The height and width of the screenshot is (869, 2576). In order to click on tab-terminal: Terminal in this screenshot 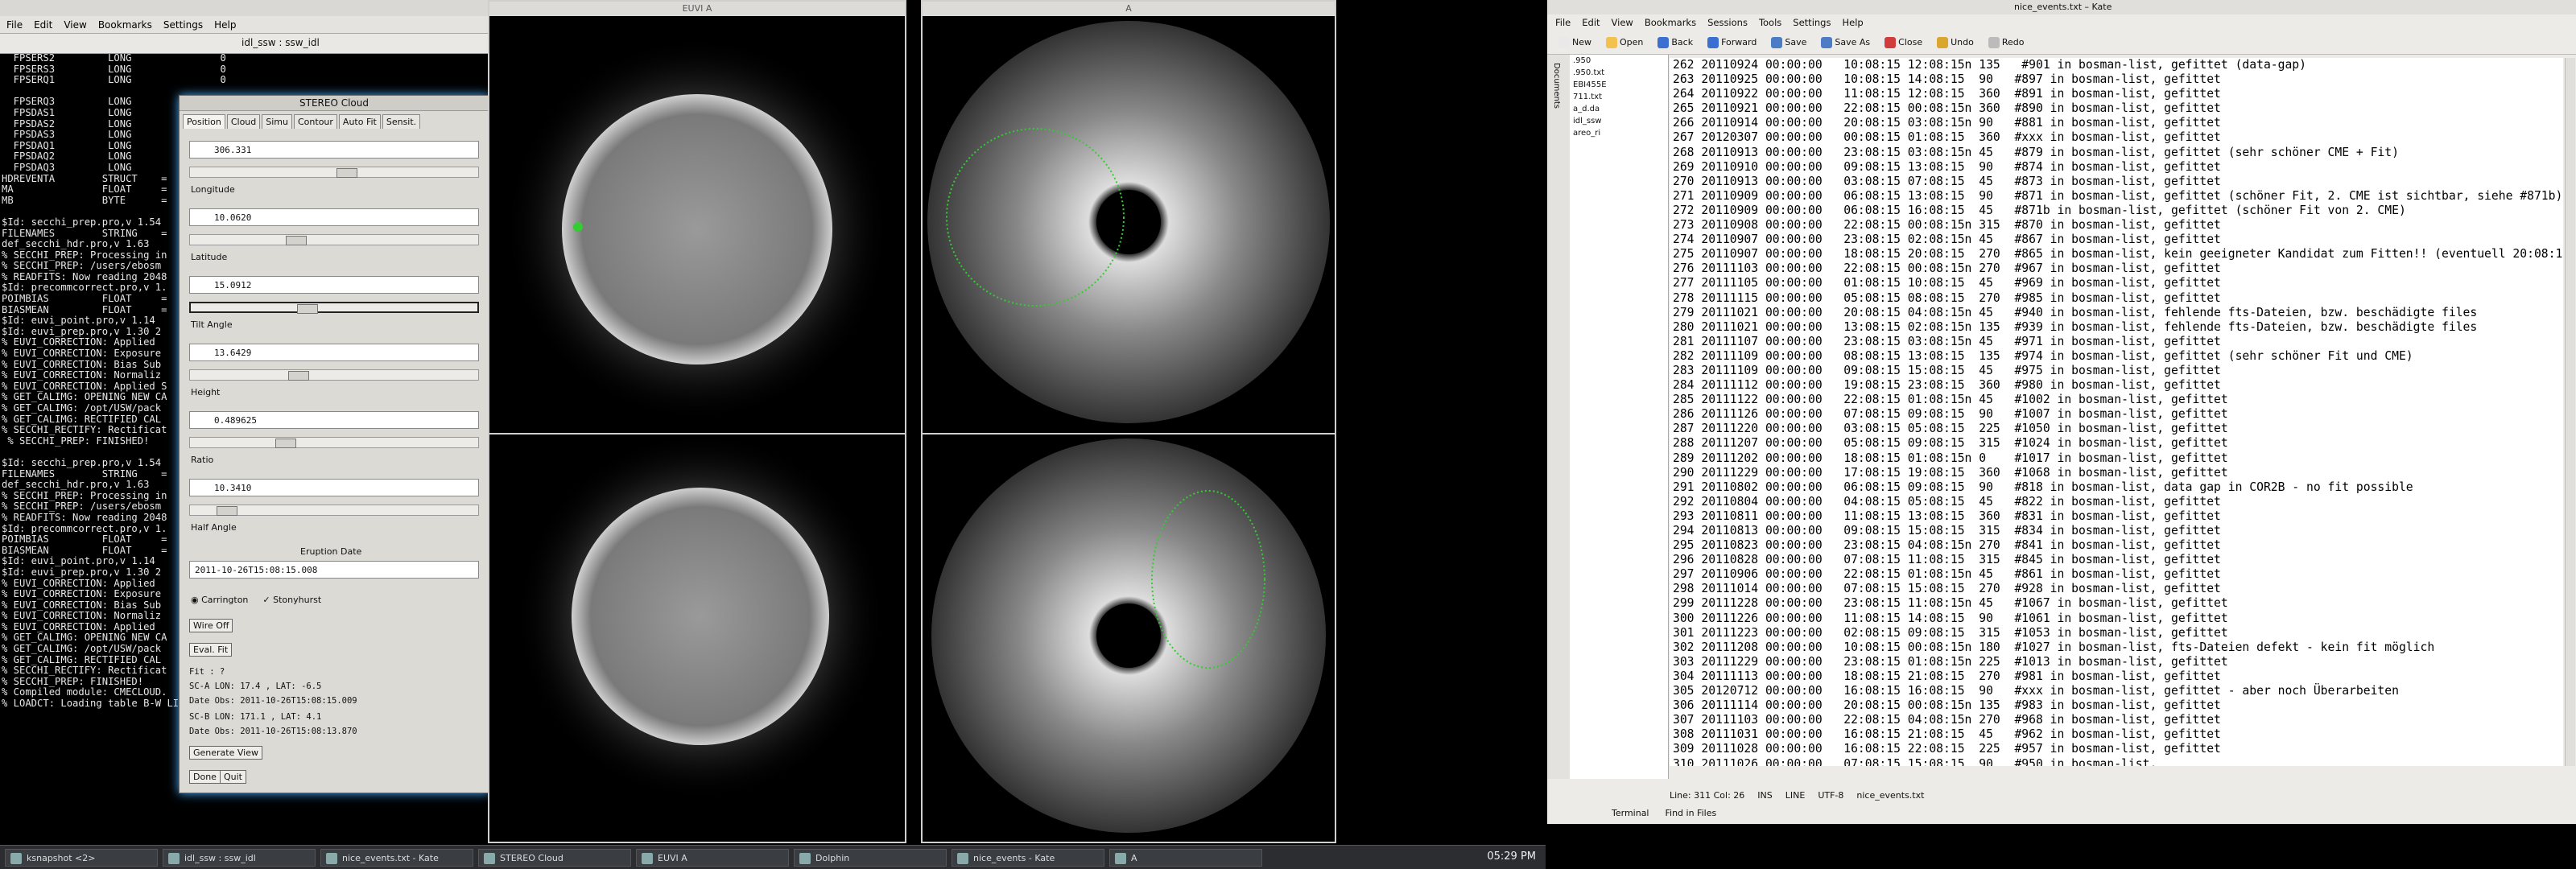, I will do `click(1630, 813)`.